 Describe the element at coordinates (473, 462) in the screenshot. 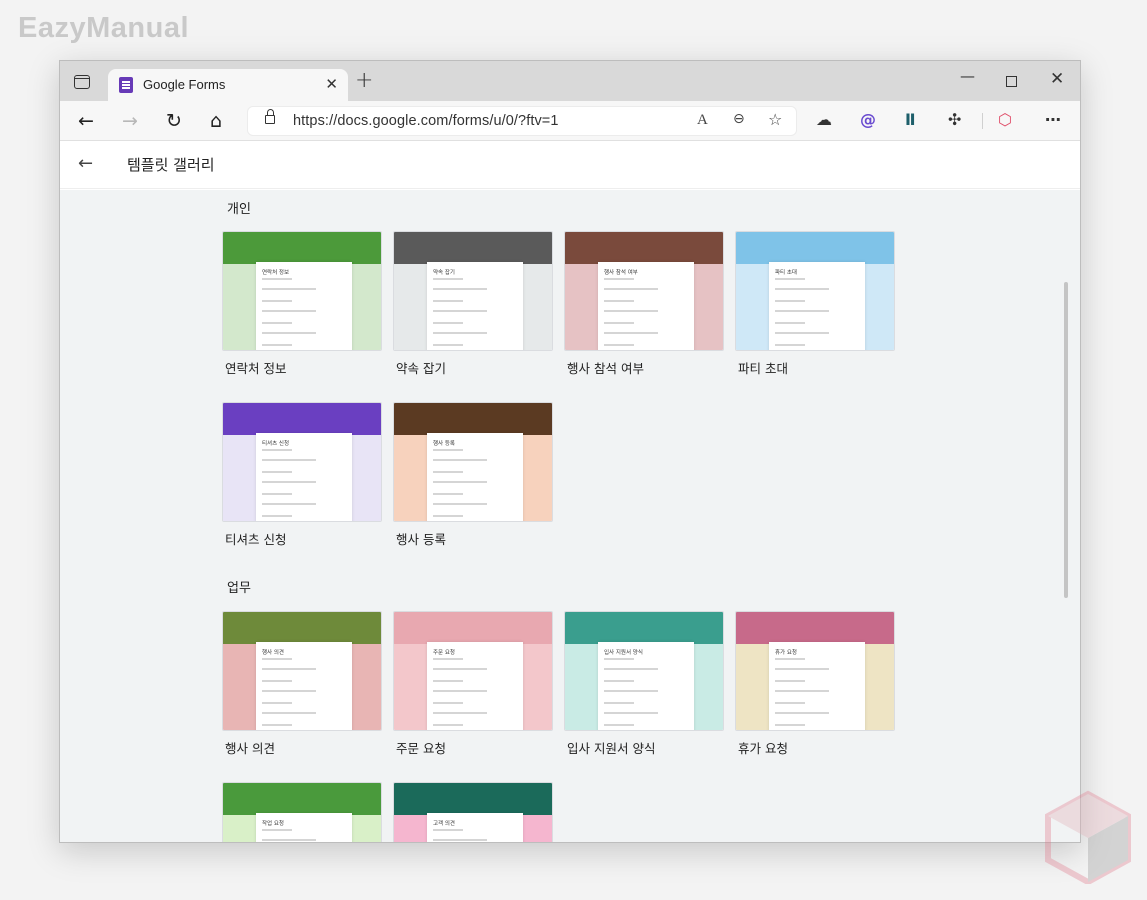

I see `template-card: 행사 등록` at that location.